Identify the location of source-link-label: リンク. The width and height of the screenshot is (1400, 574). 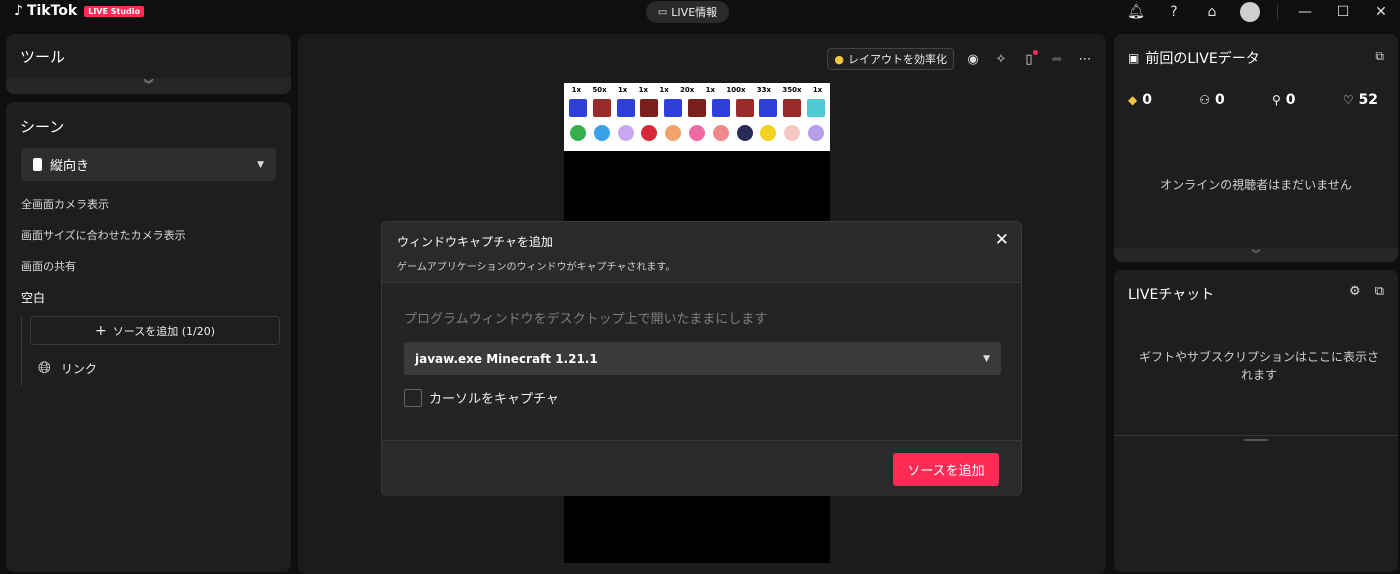
(78, 368).